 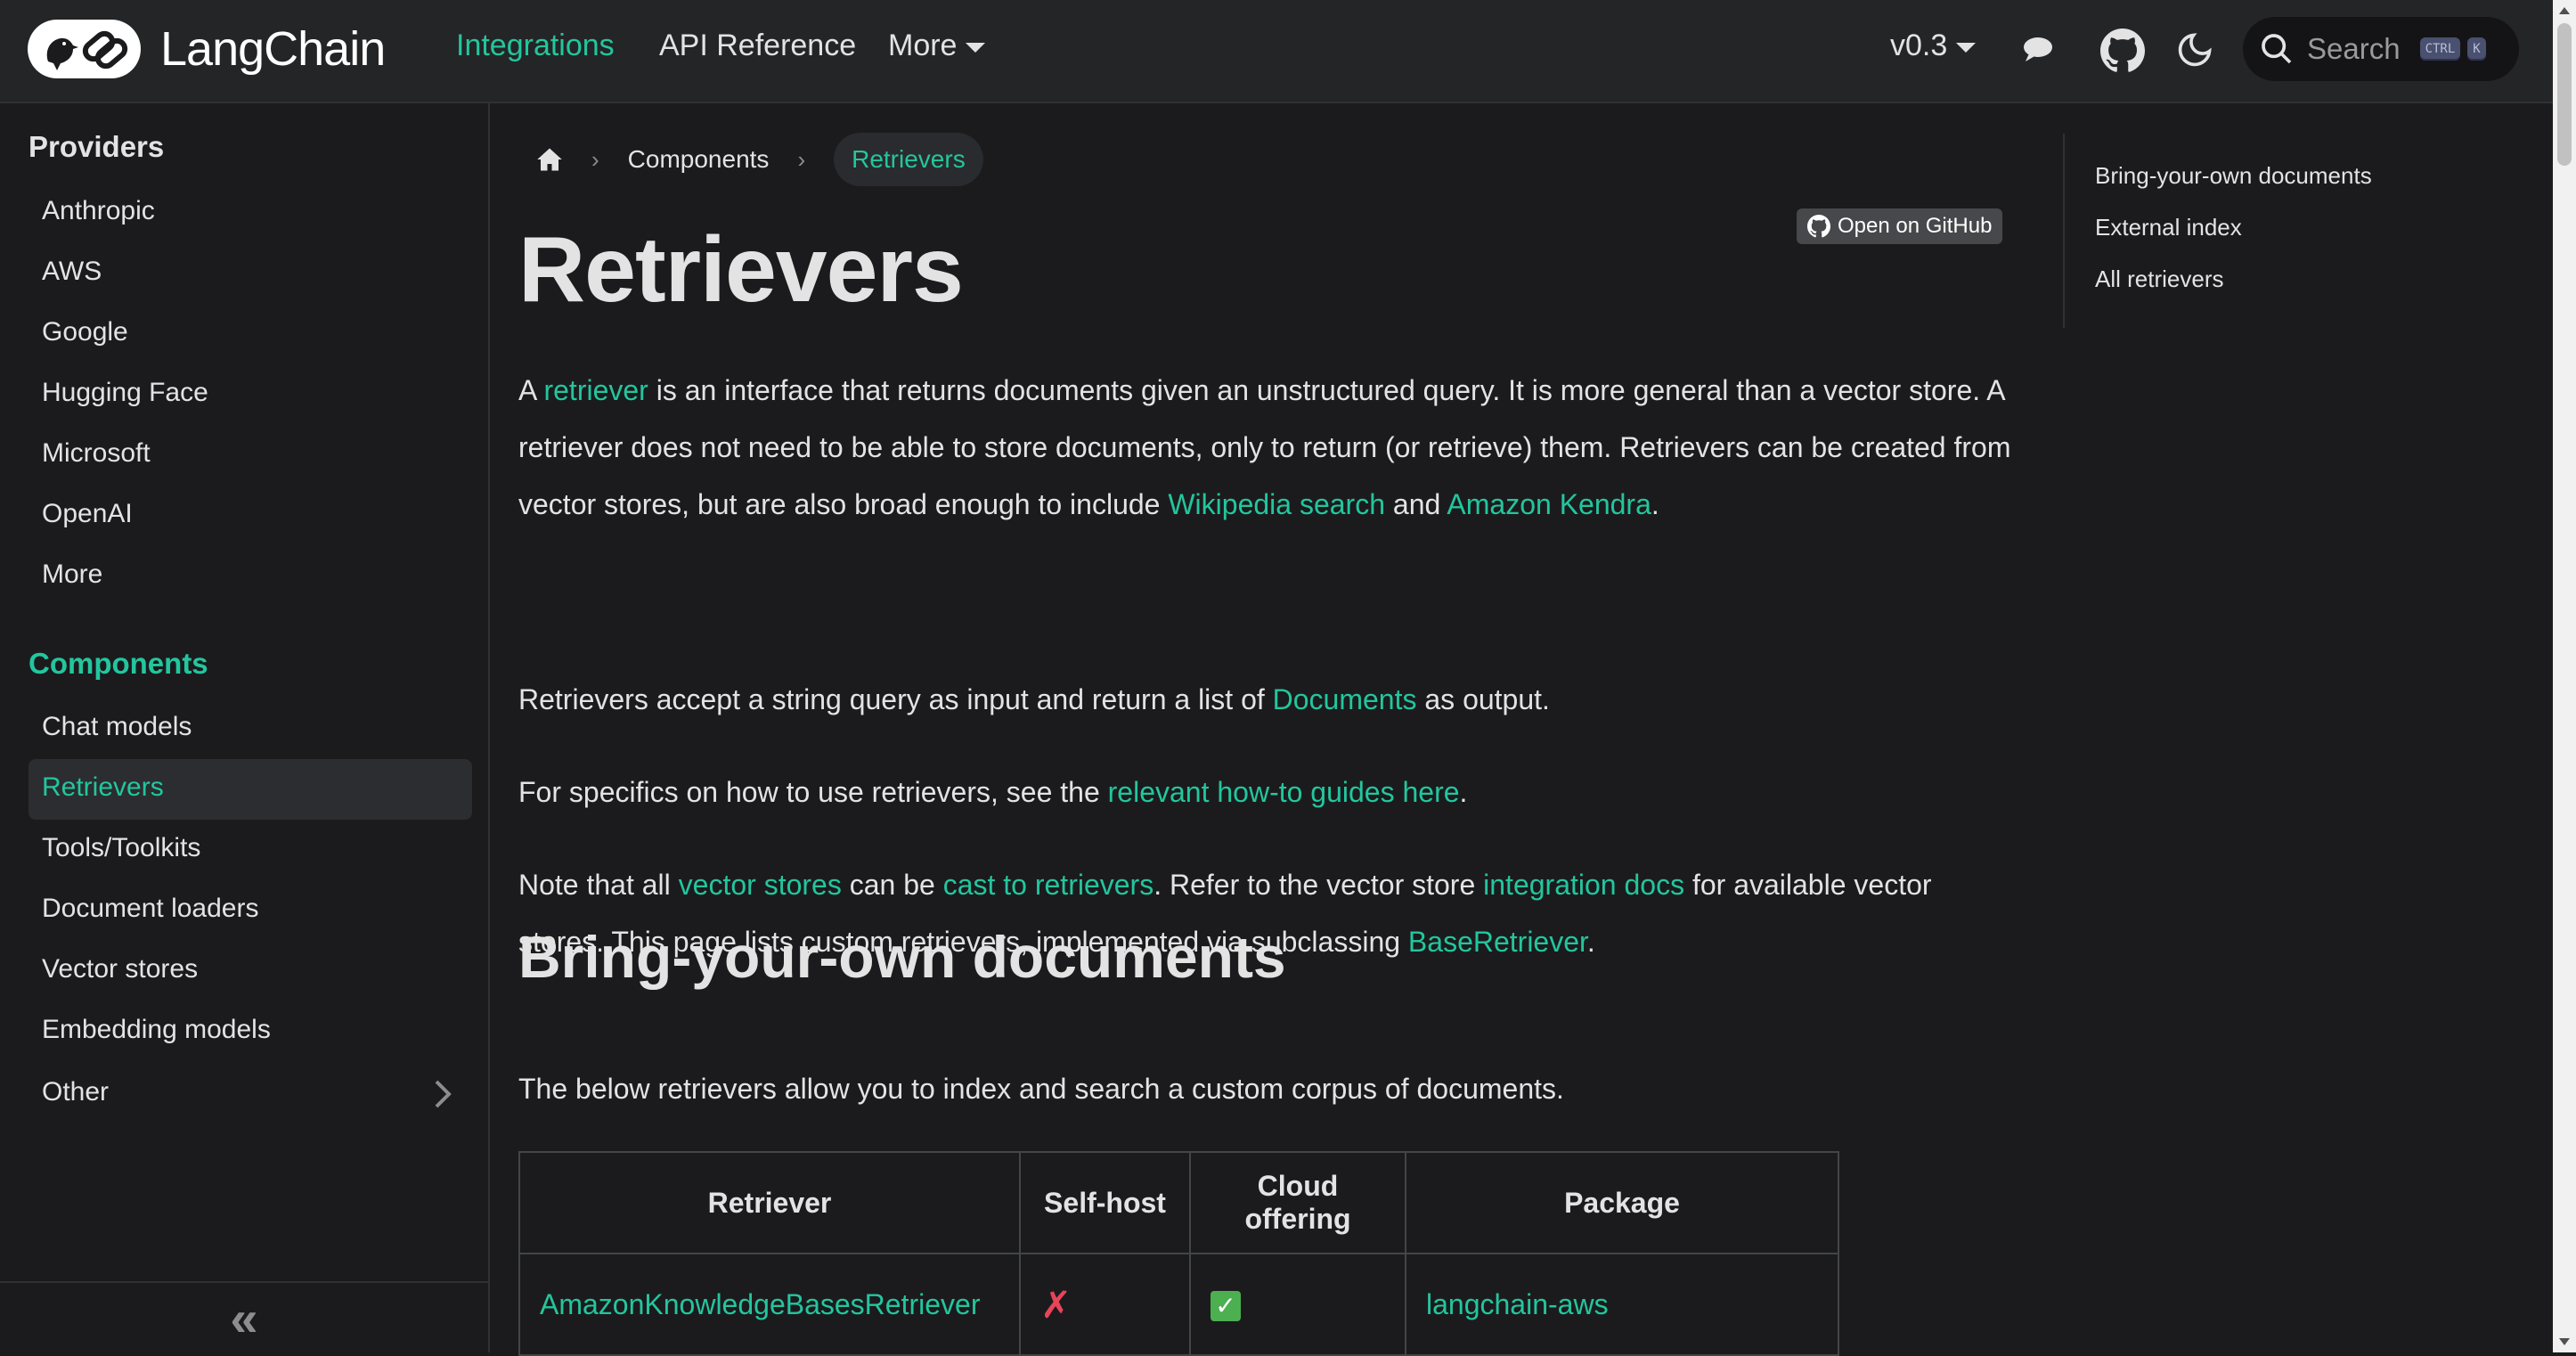 What do you see at coordinates (250, 516) in the screenshot?
I see `sidebar-item-openai: OpenAI` at bounding box center [250, 516].